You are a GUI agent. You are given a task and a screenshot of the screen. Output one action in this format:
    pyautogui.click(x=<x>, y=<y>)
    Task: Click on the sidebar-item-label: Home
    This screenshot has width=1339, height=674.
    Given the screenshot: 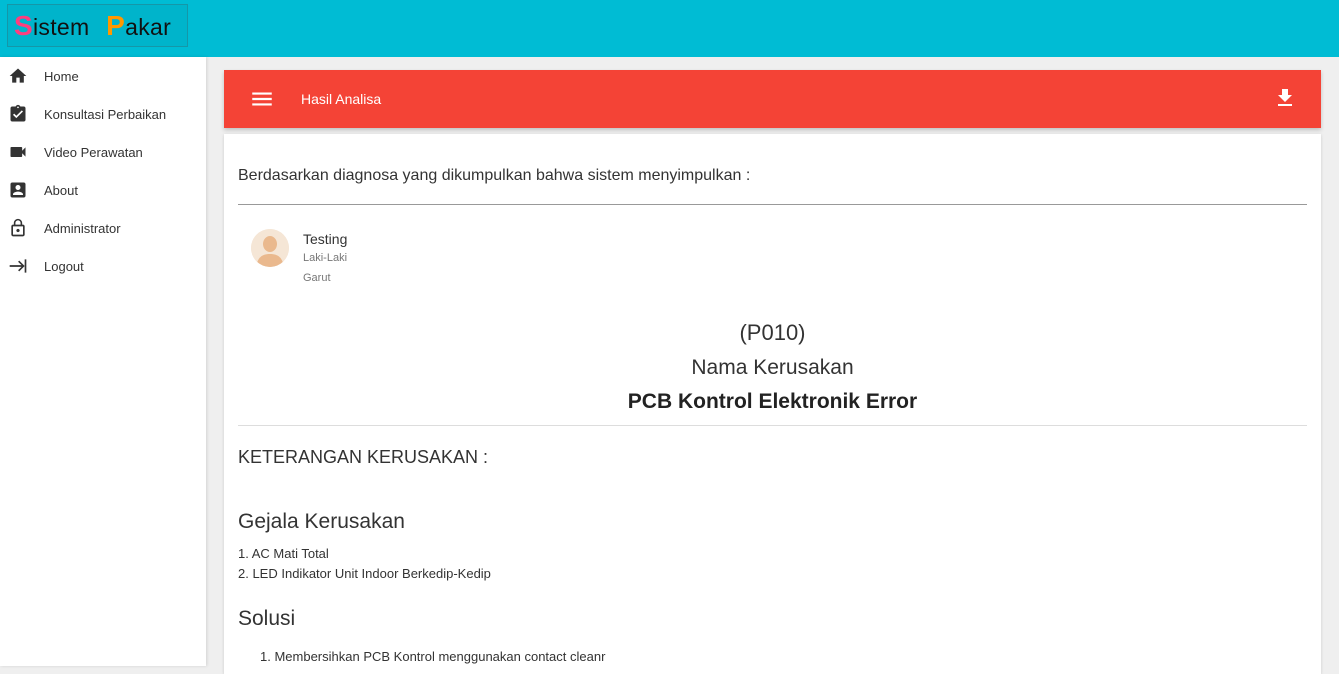 What is the action you would take?
    pyautogui.click(x=61, y=76)
    